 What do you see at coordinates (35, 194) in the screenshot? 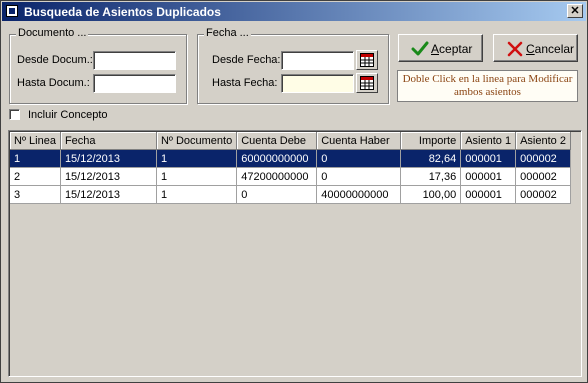
I see `cell-linea: 3` at bounding box center [35, 194].